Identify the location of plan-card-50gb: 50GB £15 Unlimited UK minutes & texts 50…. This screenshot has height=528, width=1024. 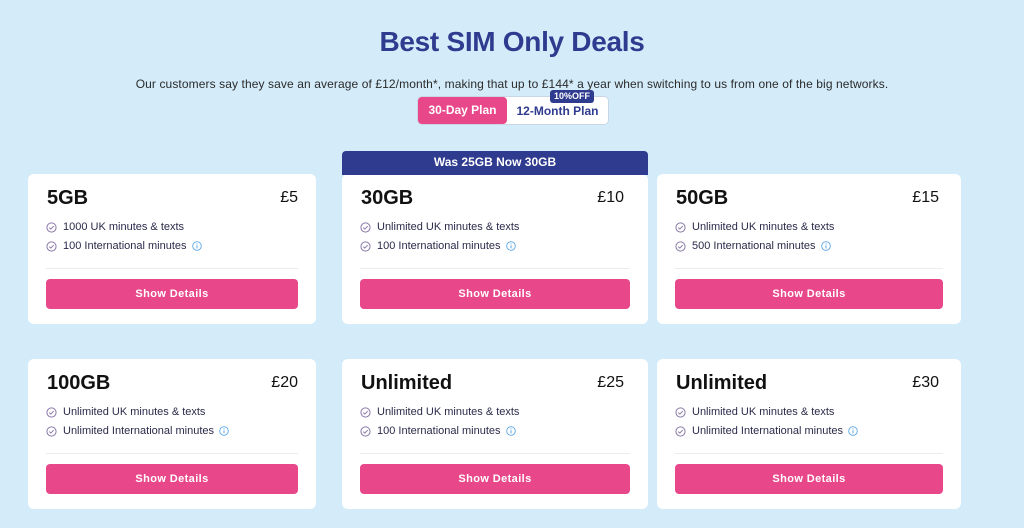
(809, 249).